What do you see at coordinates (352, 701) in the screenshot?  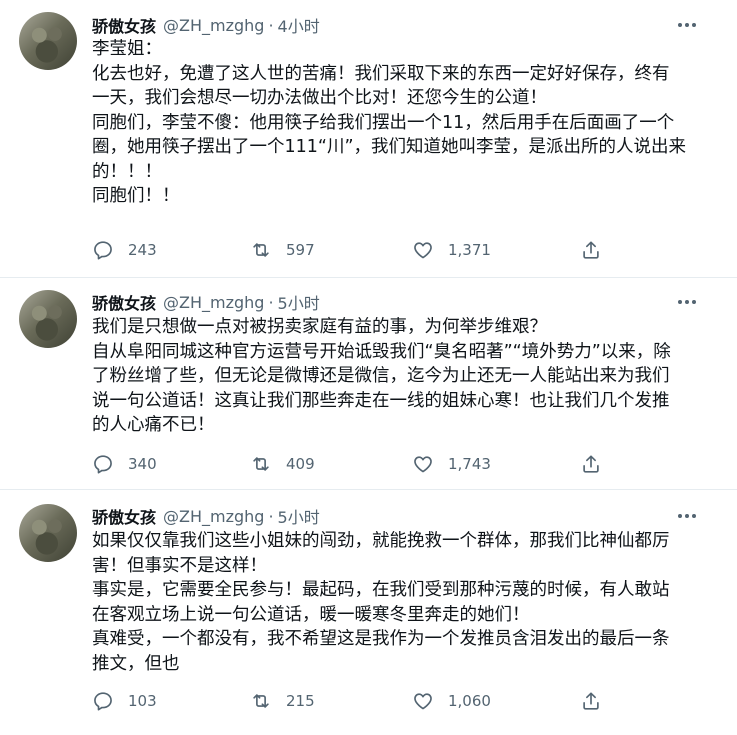 I see `tweet-actions: 103 215 1,060` at bounding box center [352, 701].